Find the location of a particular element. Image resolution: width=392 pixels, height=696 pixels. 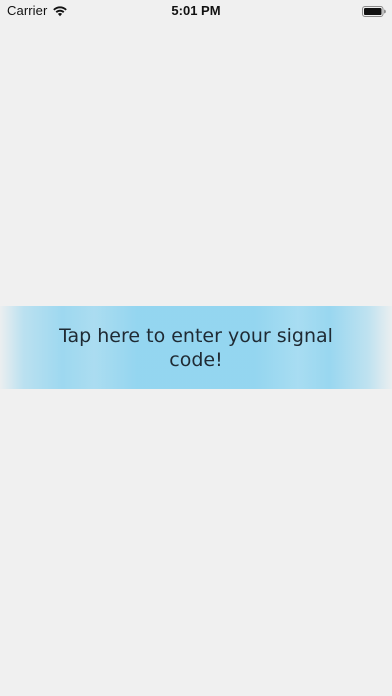

status-bar: Carrier 5:01 PM is located at coordinates (196, 11).